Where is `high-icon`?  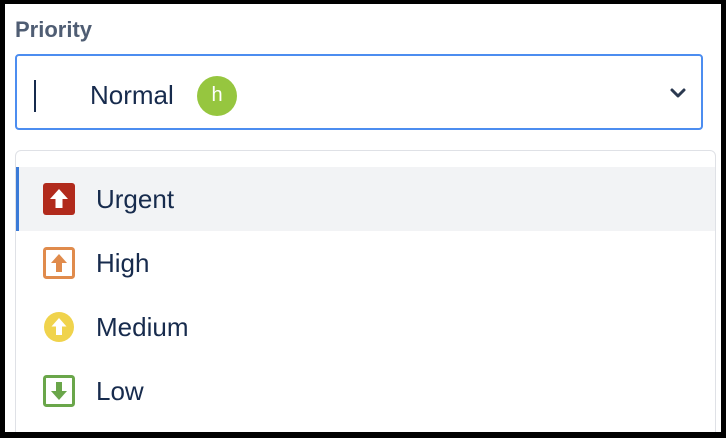 high-icon is located at coordinates (59, 263).